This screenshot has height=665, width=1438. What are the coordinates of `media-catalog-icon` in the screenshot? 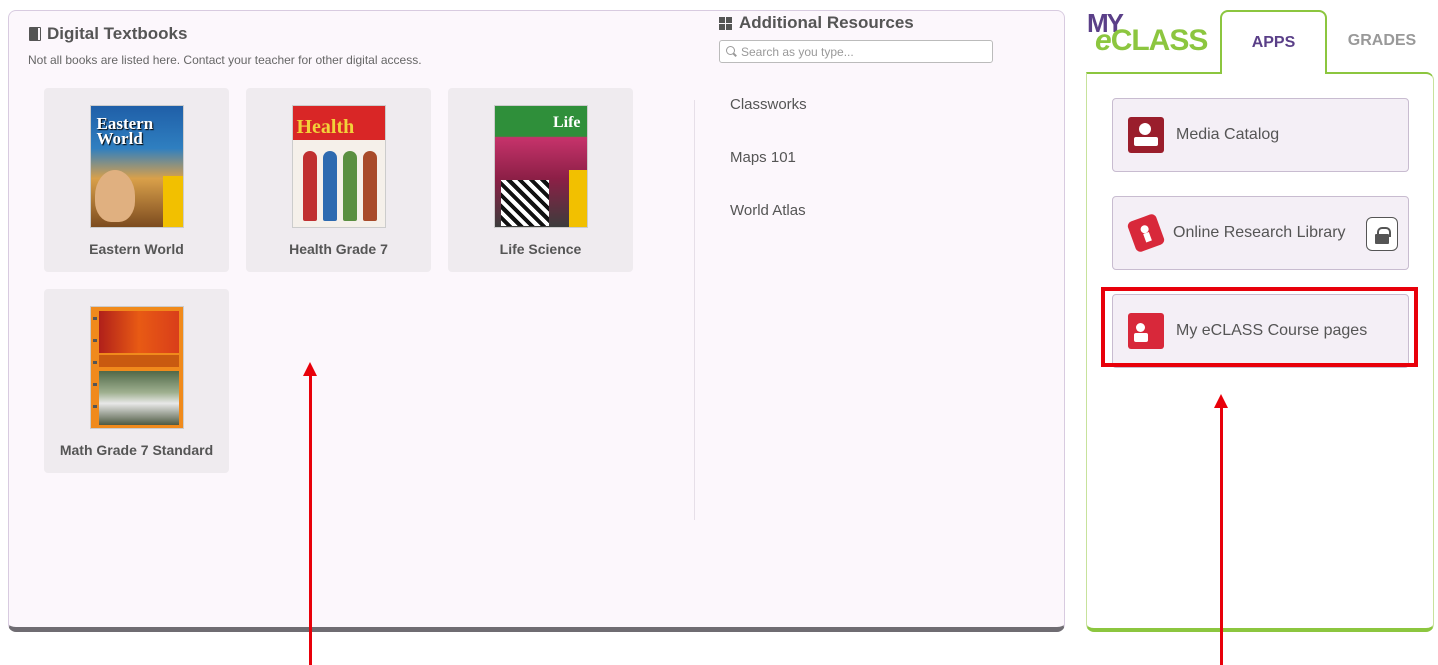 It's located at (1146, 135).